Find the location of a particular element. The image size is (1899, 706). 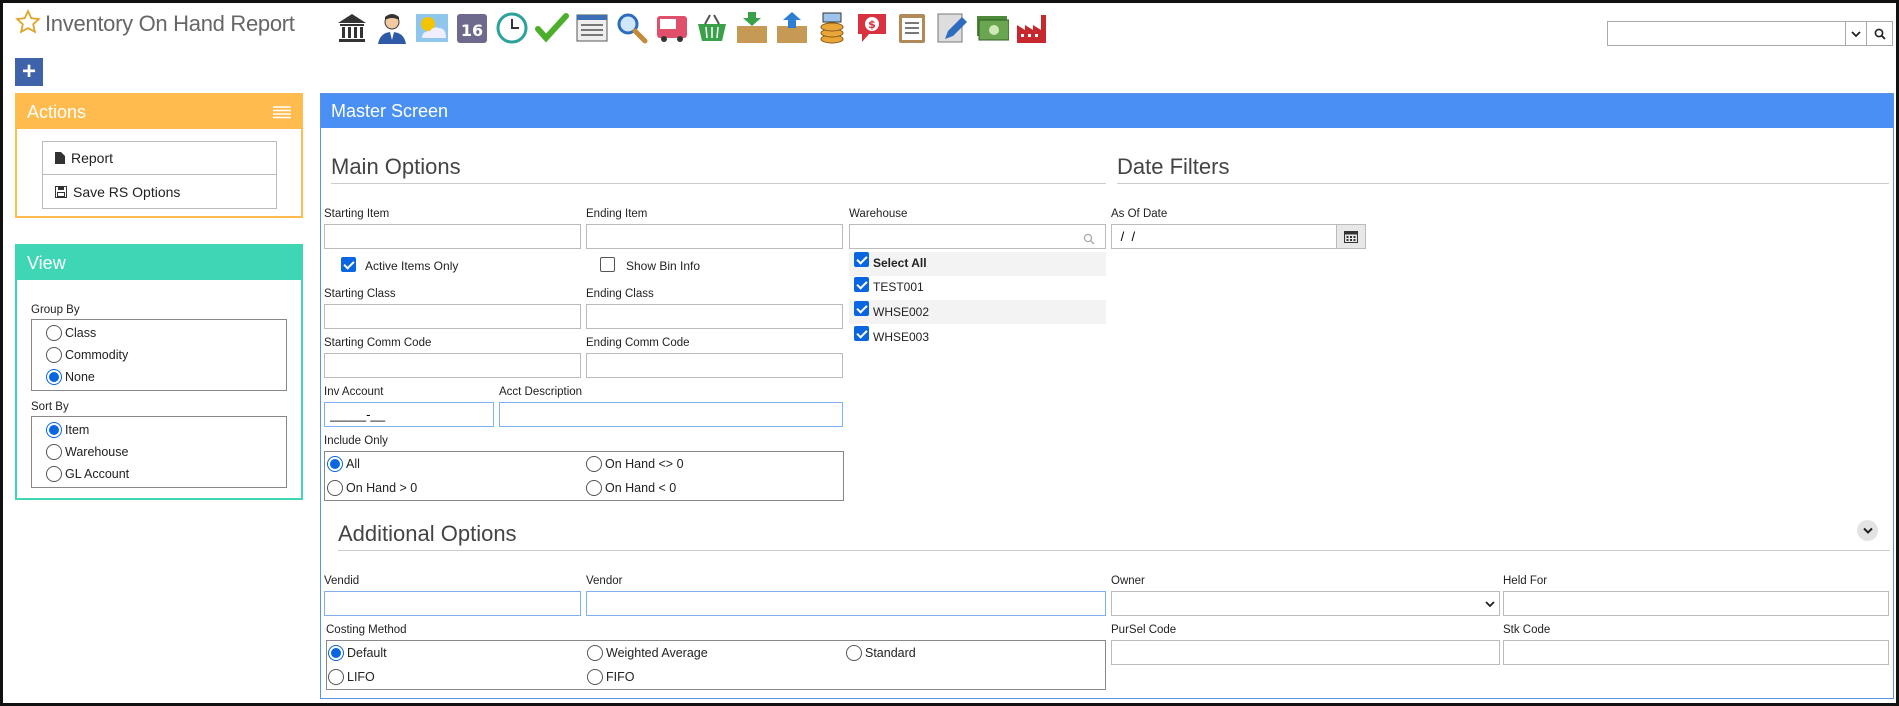

inv-account-input is located at coordinates (409, 414).